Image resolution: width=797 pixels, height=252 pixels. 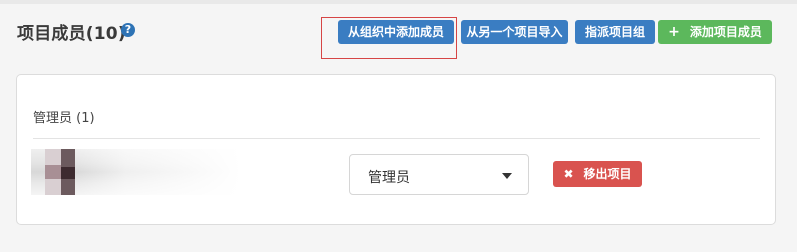 I want to click on add-from-org-button: 从组织中添加成员, so click(x=396, y=32).